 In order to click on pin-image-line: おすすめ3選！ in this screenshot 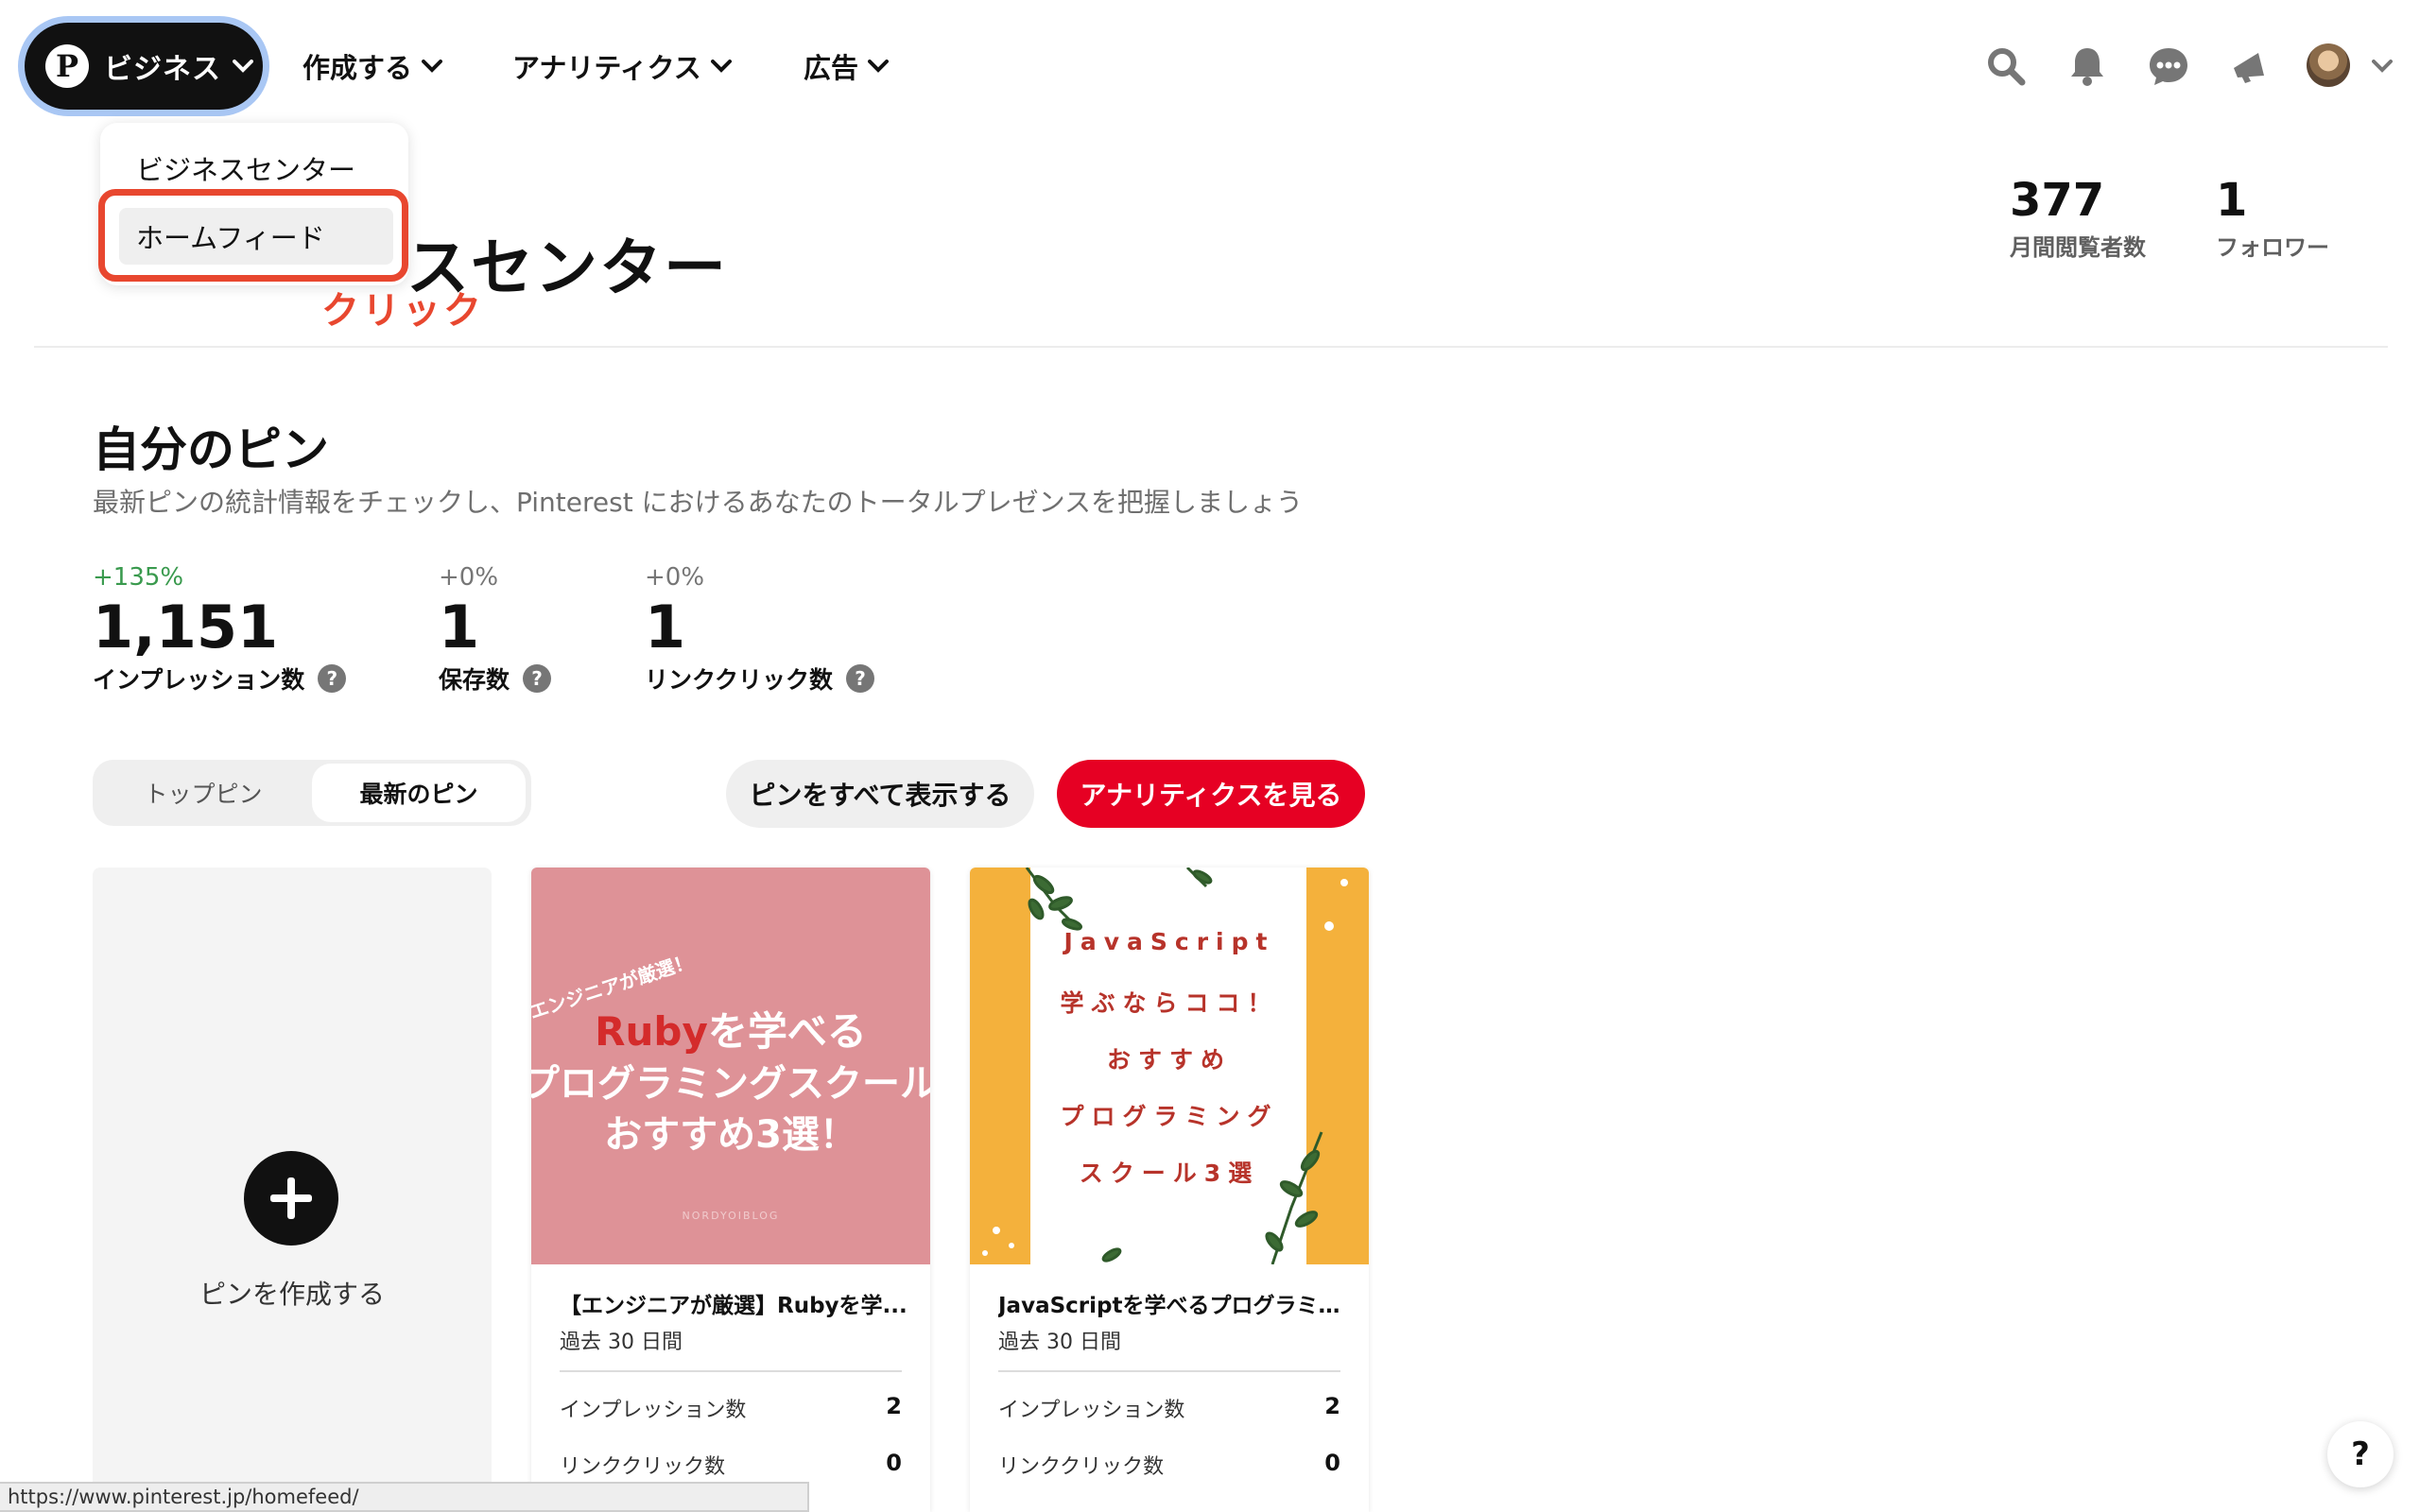, I will do `click(730, 1135)`.